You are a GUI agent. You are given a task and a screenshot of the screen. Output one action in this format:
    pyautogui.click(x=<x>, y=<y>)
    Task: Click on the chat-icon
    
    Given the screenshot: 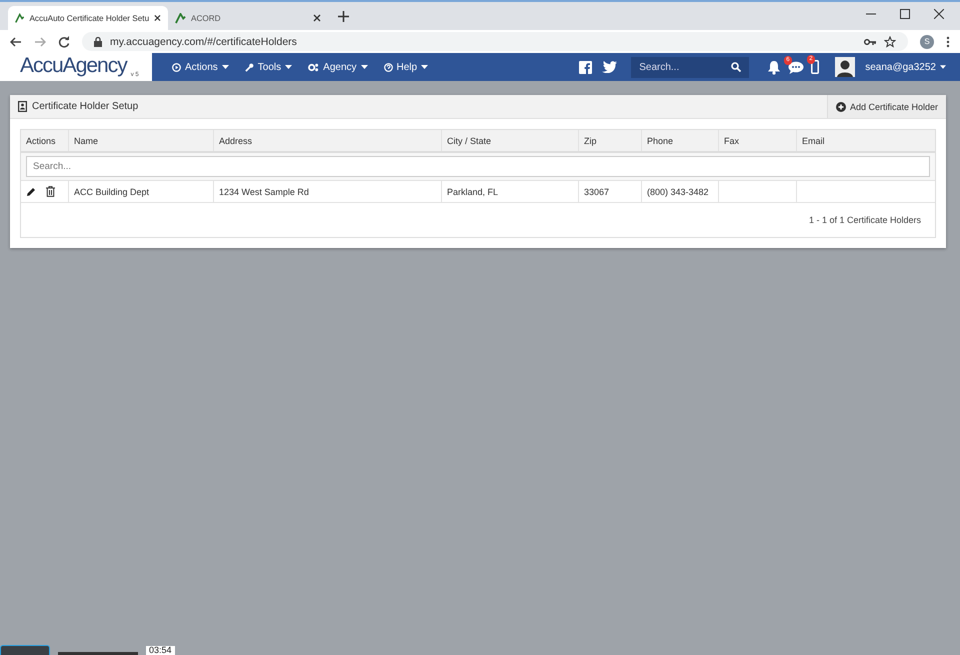 What is the action you would take?
    pyautogui.click(x=796, y=67)
    